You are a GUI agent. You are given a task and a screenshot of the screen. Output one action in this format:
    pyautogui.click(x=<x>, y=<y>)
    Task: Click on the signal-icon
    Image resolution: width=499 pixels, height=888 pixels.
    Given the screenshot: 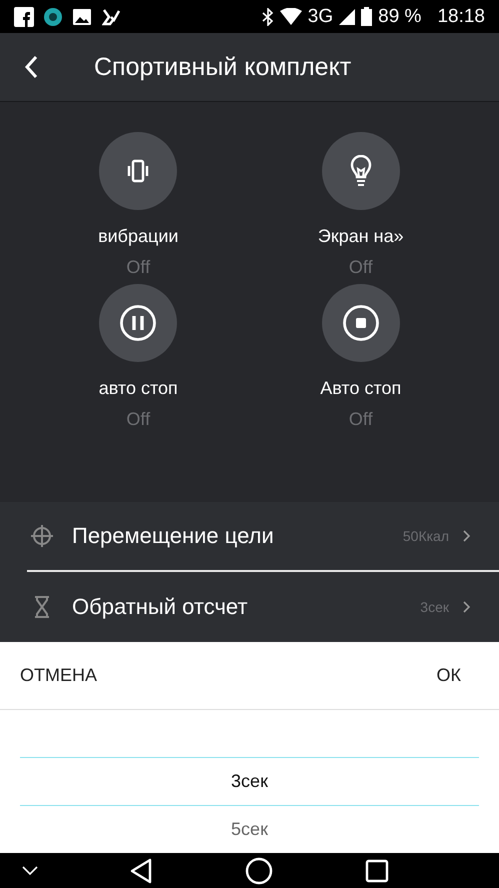 What is the action you would take?
    pyautogui.click(x=347, y=16)
    